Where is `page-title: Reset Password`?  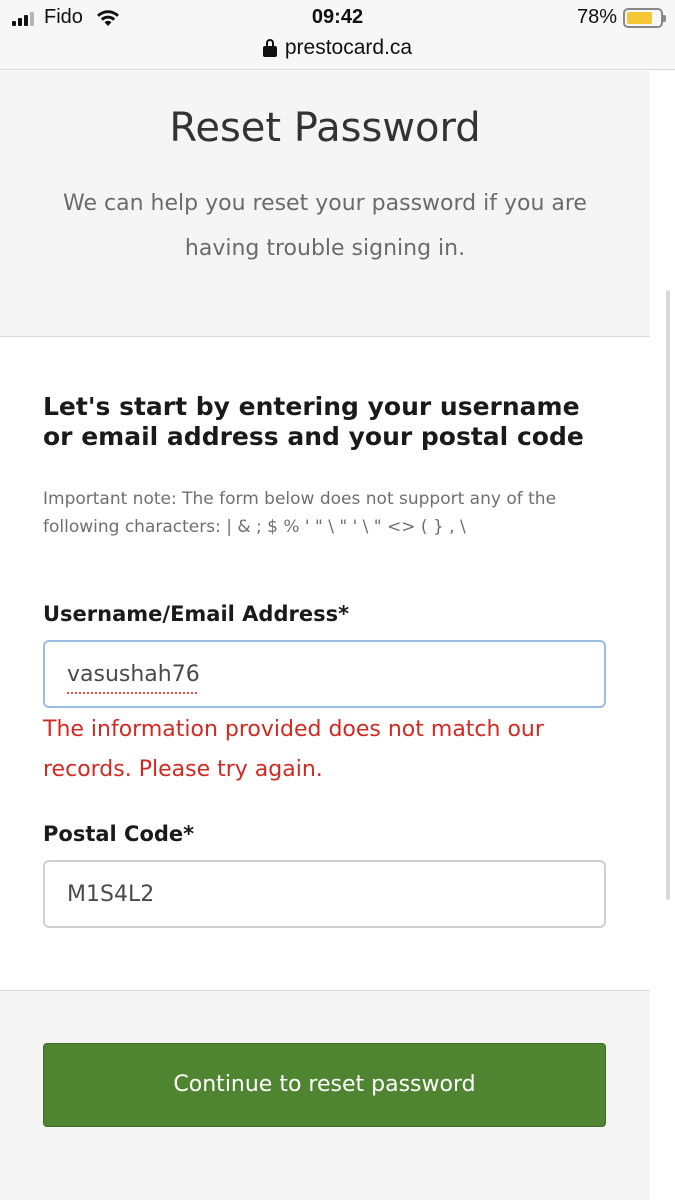 page-title: Reset Password is located at coordinates (325, 128).